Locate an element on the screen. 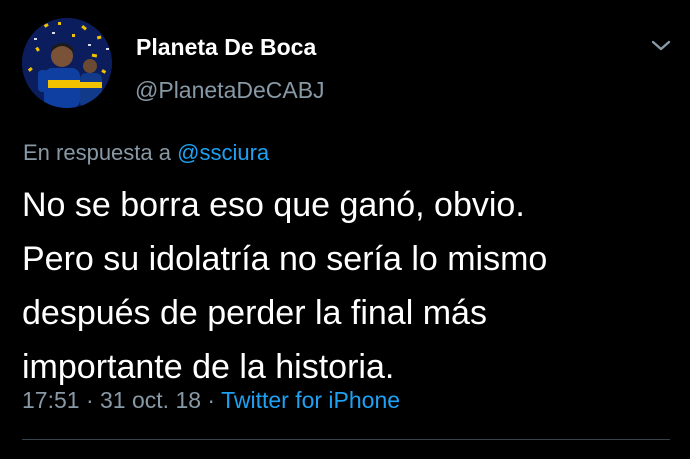 This screenshot has height=459, width=690. tweet-text-line: No se borra eso que ganó, obvio. is located at coordinates (273, 205).